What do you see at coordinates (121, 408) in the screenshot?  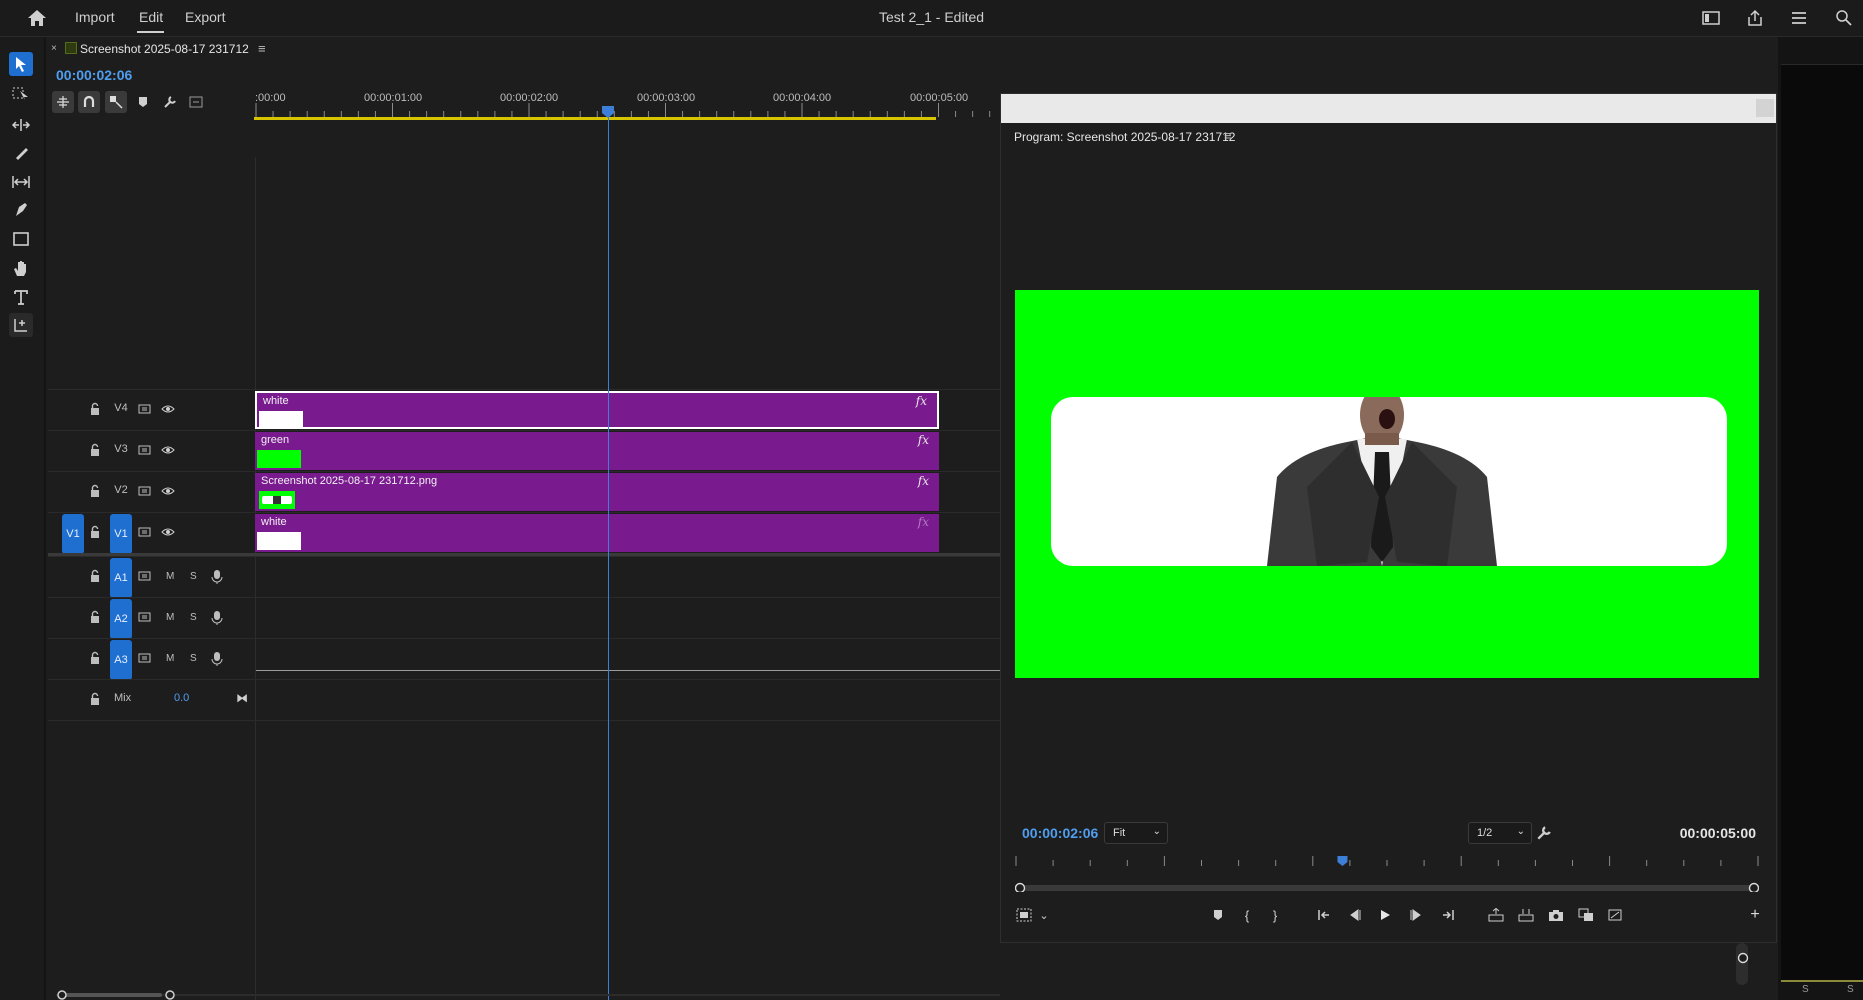 I see `track-label: V4` at bounding box center [121, 408].